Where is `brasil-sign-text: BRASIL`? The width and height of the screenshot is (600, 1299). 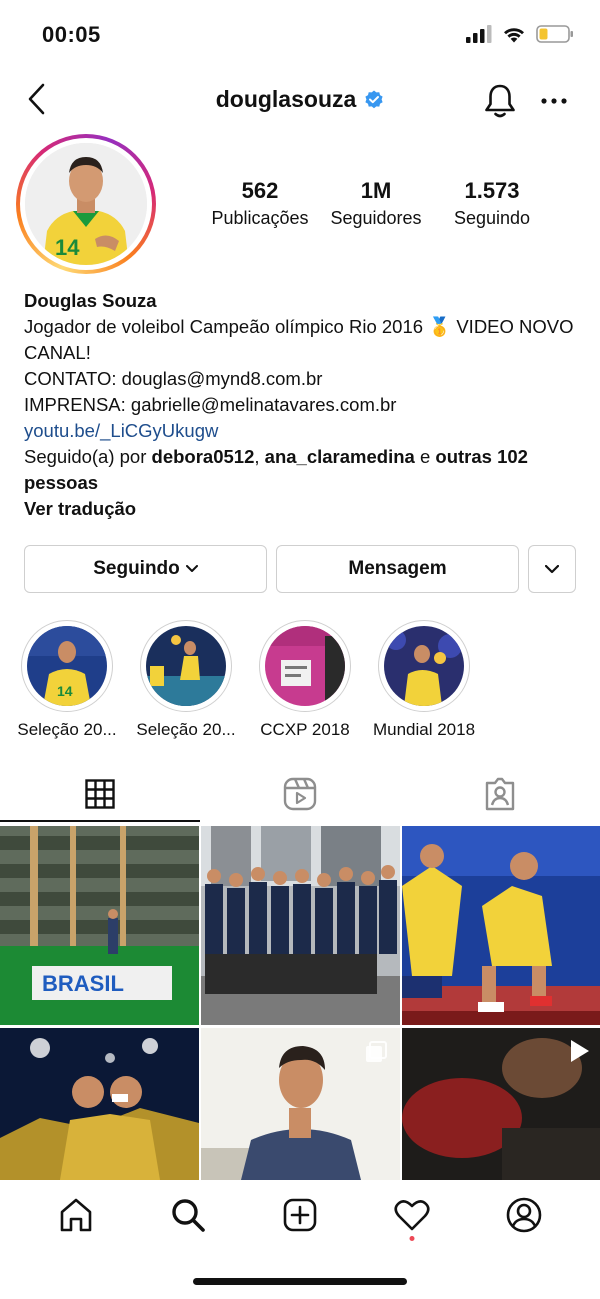
brasil-sign-text: BRASIL is located at coordinates (83, 983).